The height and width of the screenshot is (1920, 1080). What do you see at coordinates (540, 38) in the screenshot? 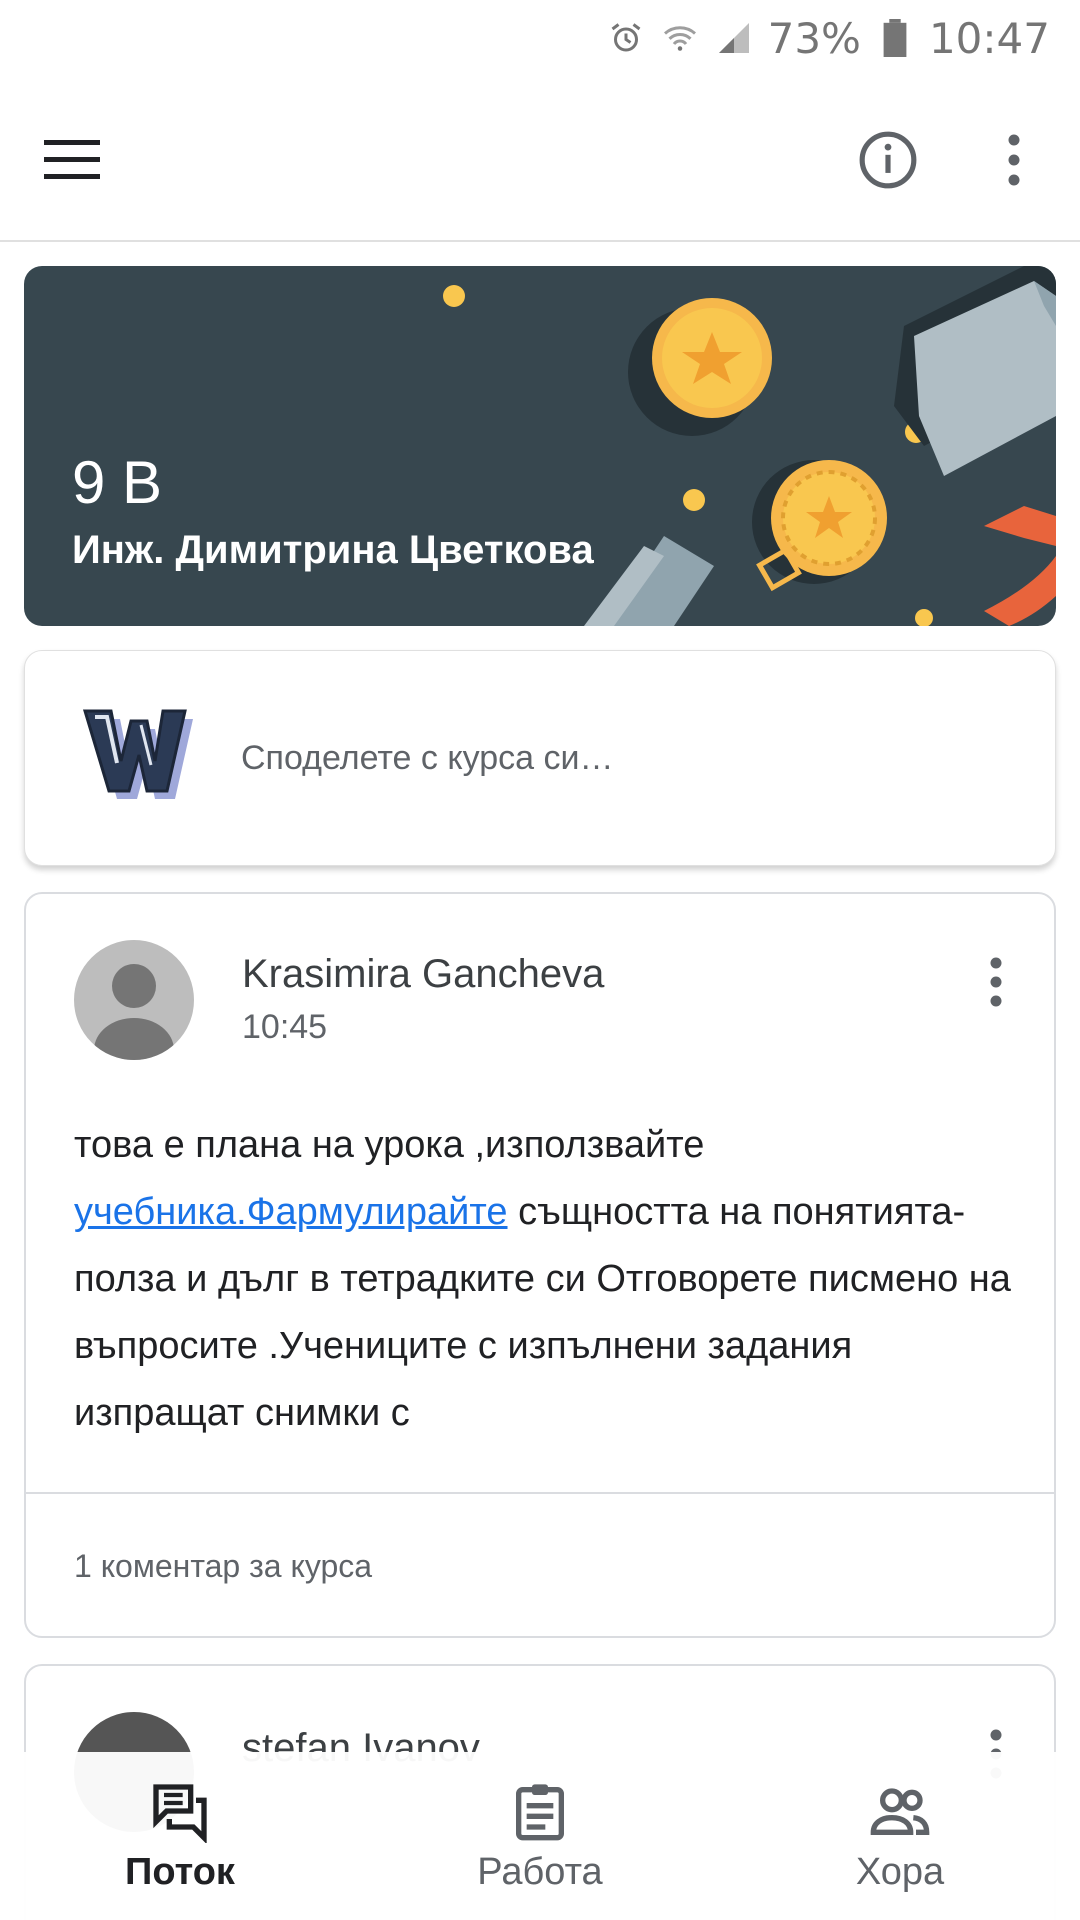
I see `status-bar: 73% 10:47` at bounding box center [540, 38].